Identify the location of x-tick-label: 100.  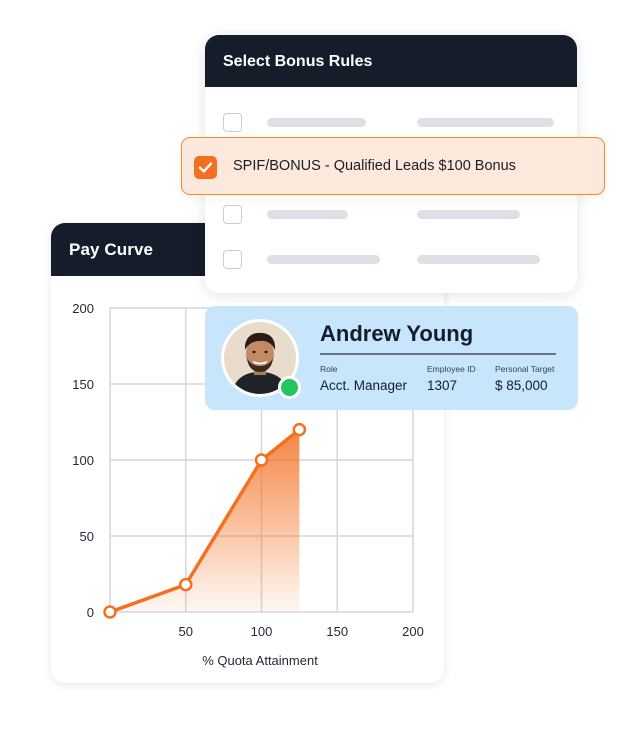
(262, 631).